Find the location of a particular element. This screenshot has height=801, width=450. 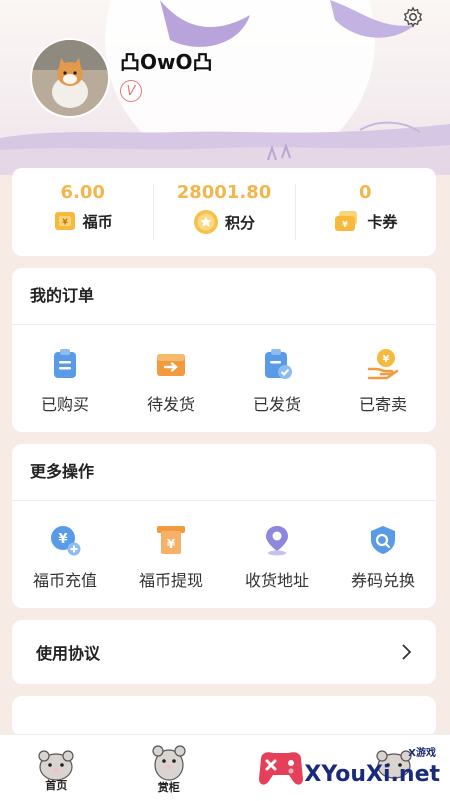

action-label: 收货地址 is located at coordinates (277, 579).